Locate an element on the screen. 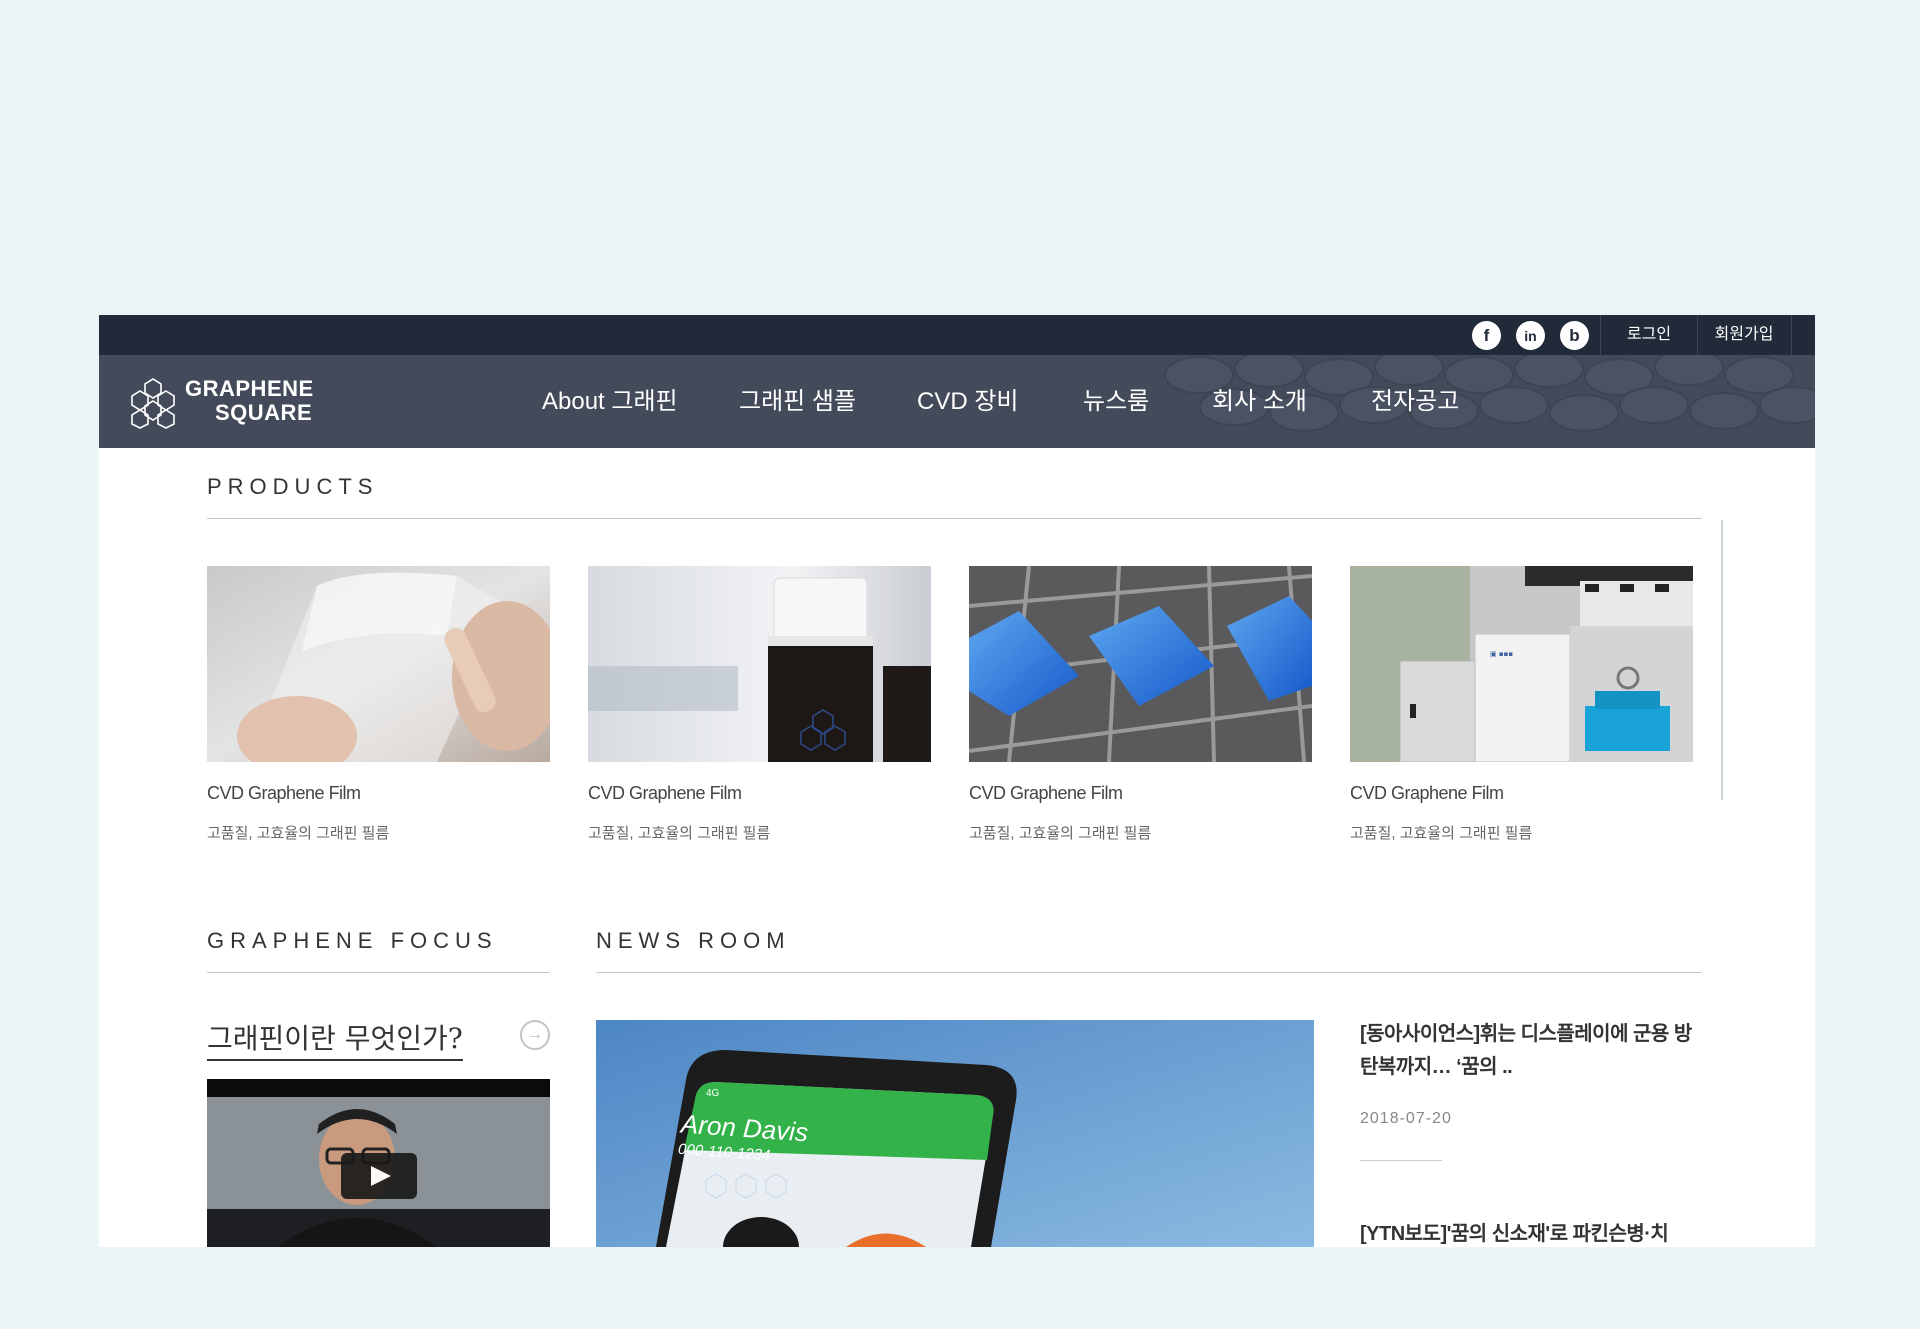 The image size is (1920, 1329). news-item-2-title: [YTN보도]'꿈의 신소재'로 파킨슨병·치 is located at coordinates (1530, 1232).